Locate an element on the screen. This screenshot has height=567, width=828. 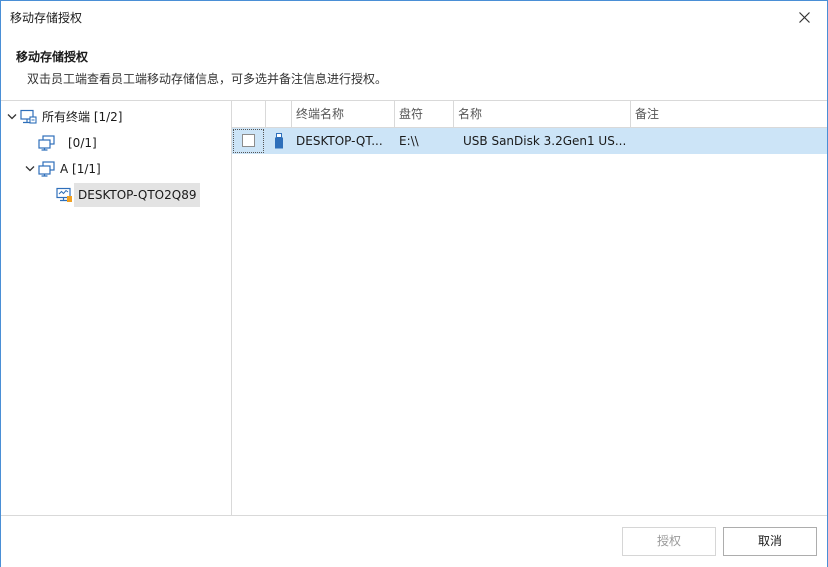
cancel-button: 取消 is located at coordinates (770, 541).